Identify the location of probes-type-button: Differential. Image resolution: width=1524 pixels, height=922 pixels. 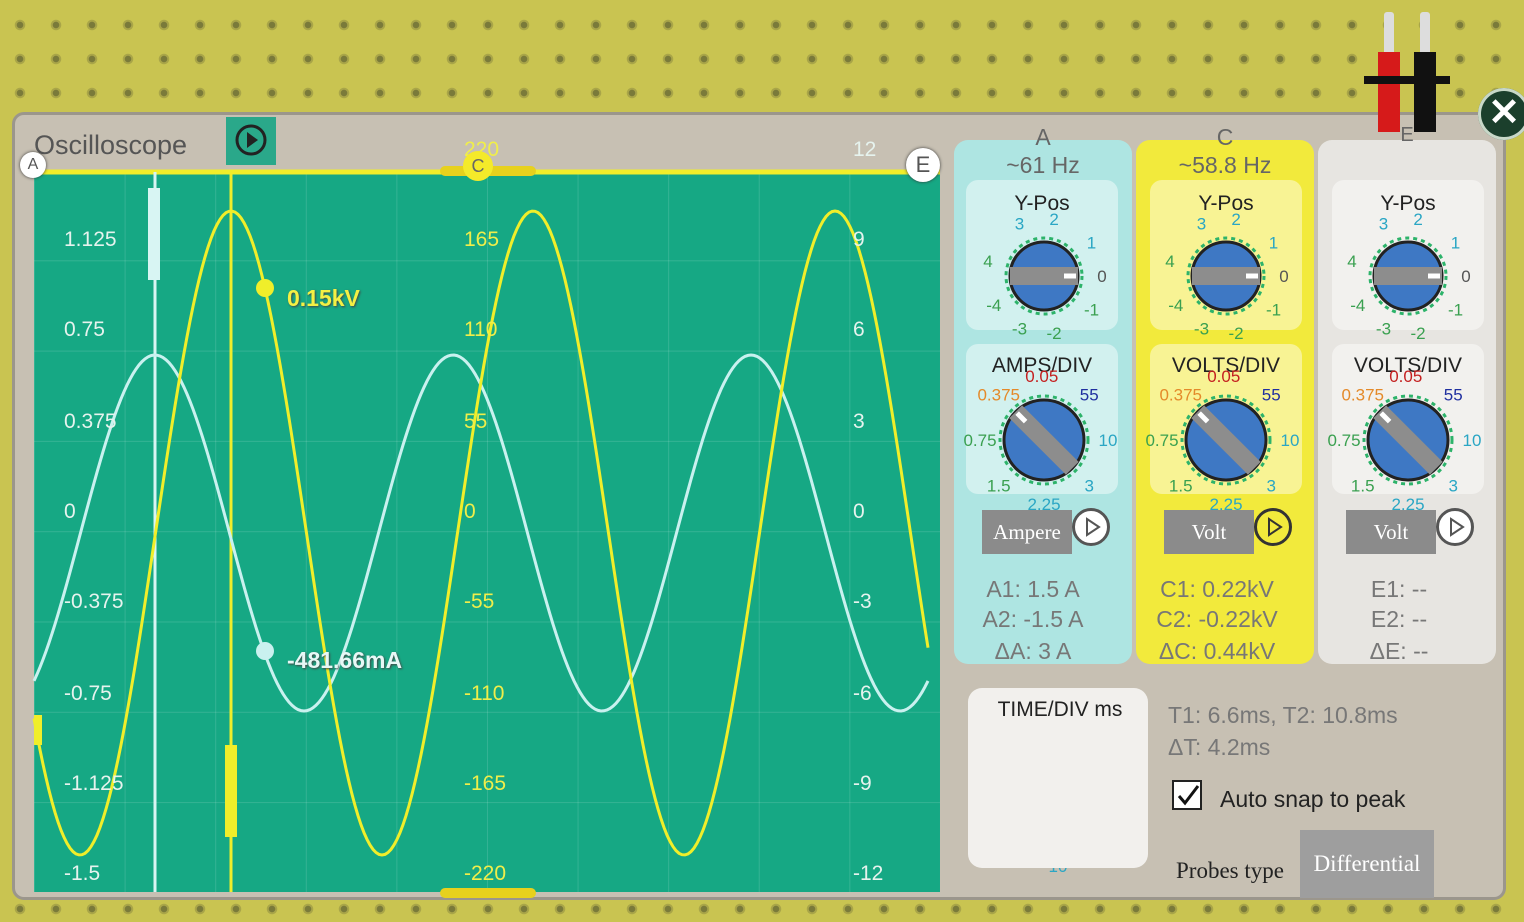
(1367, 864).